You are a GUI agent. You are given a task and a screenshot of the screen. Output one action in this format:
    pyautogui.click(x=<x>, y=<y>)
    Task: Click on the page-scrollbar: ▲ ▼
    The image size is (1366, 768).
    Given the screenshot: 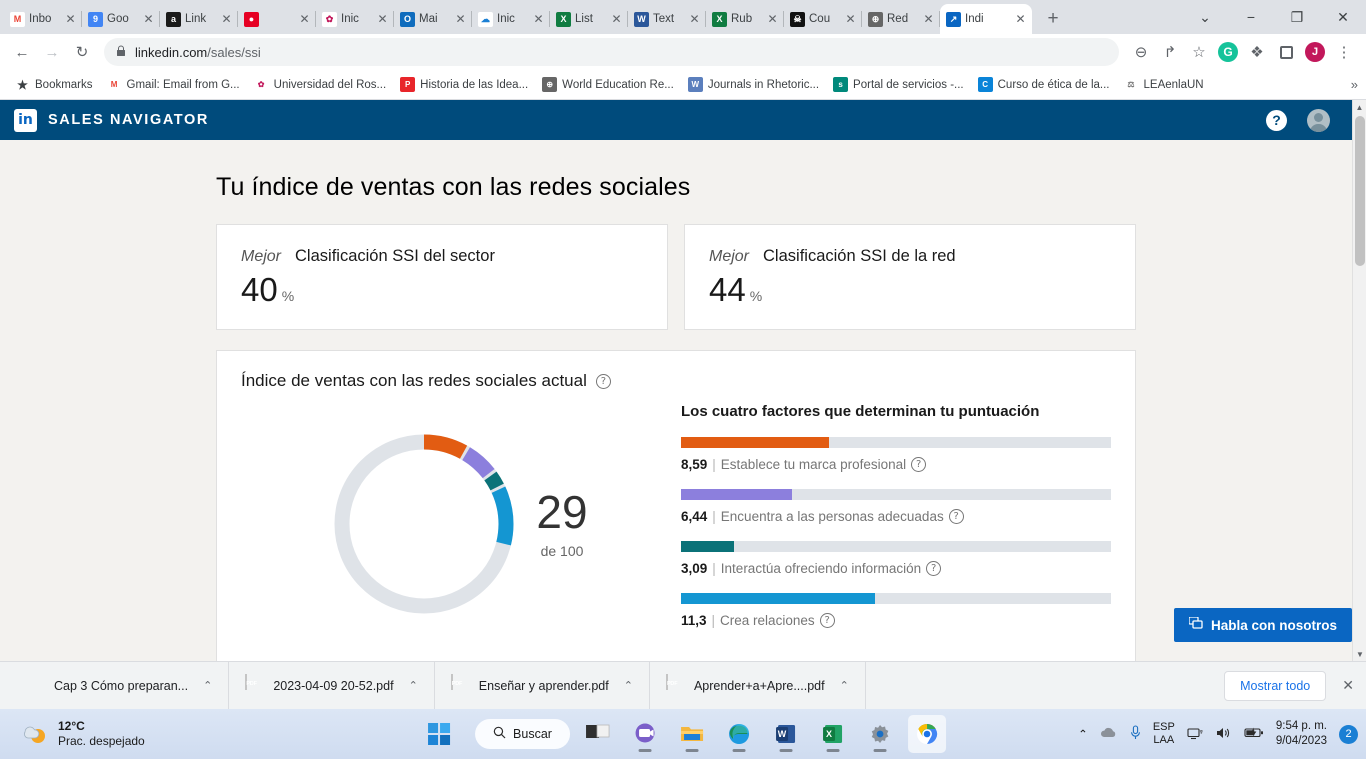 What is the action you would take?
    pyautogui.click(x=1359, y=380)
    